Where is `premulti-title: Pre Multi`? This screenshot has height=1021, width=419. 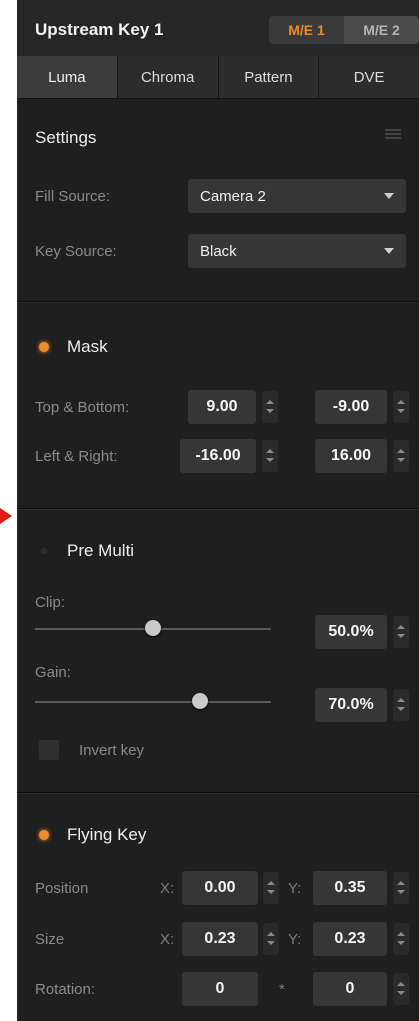
premulti-title: Pre Multi is located at coordinates (101, 550).